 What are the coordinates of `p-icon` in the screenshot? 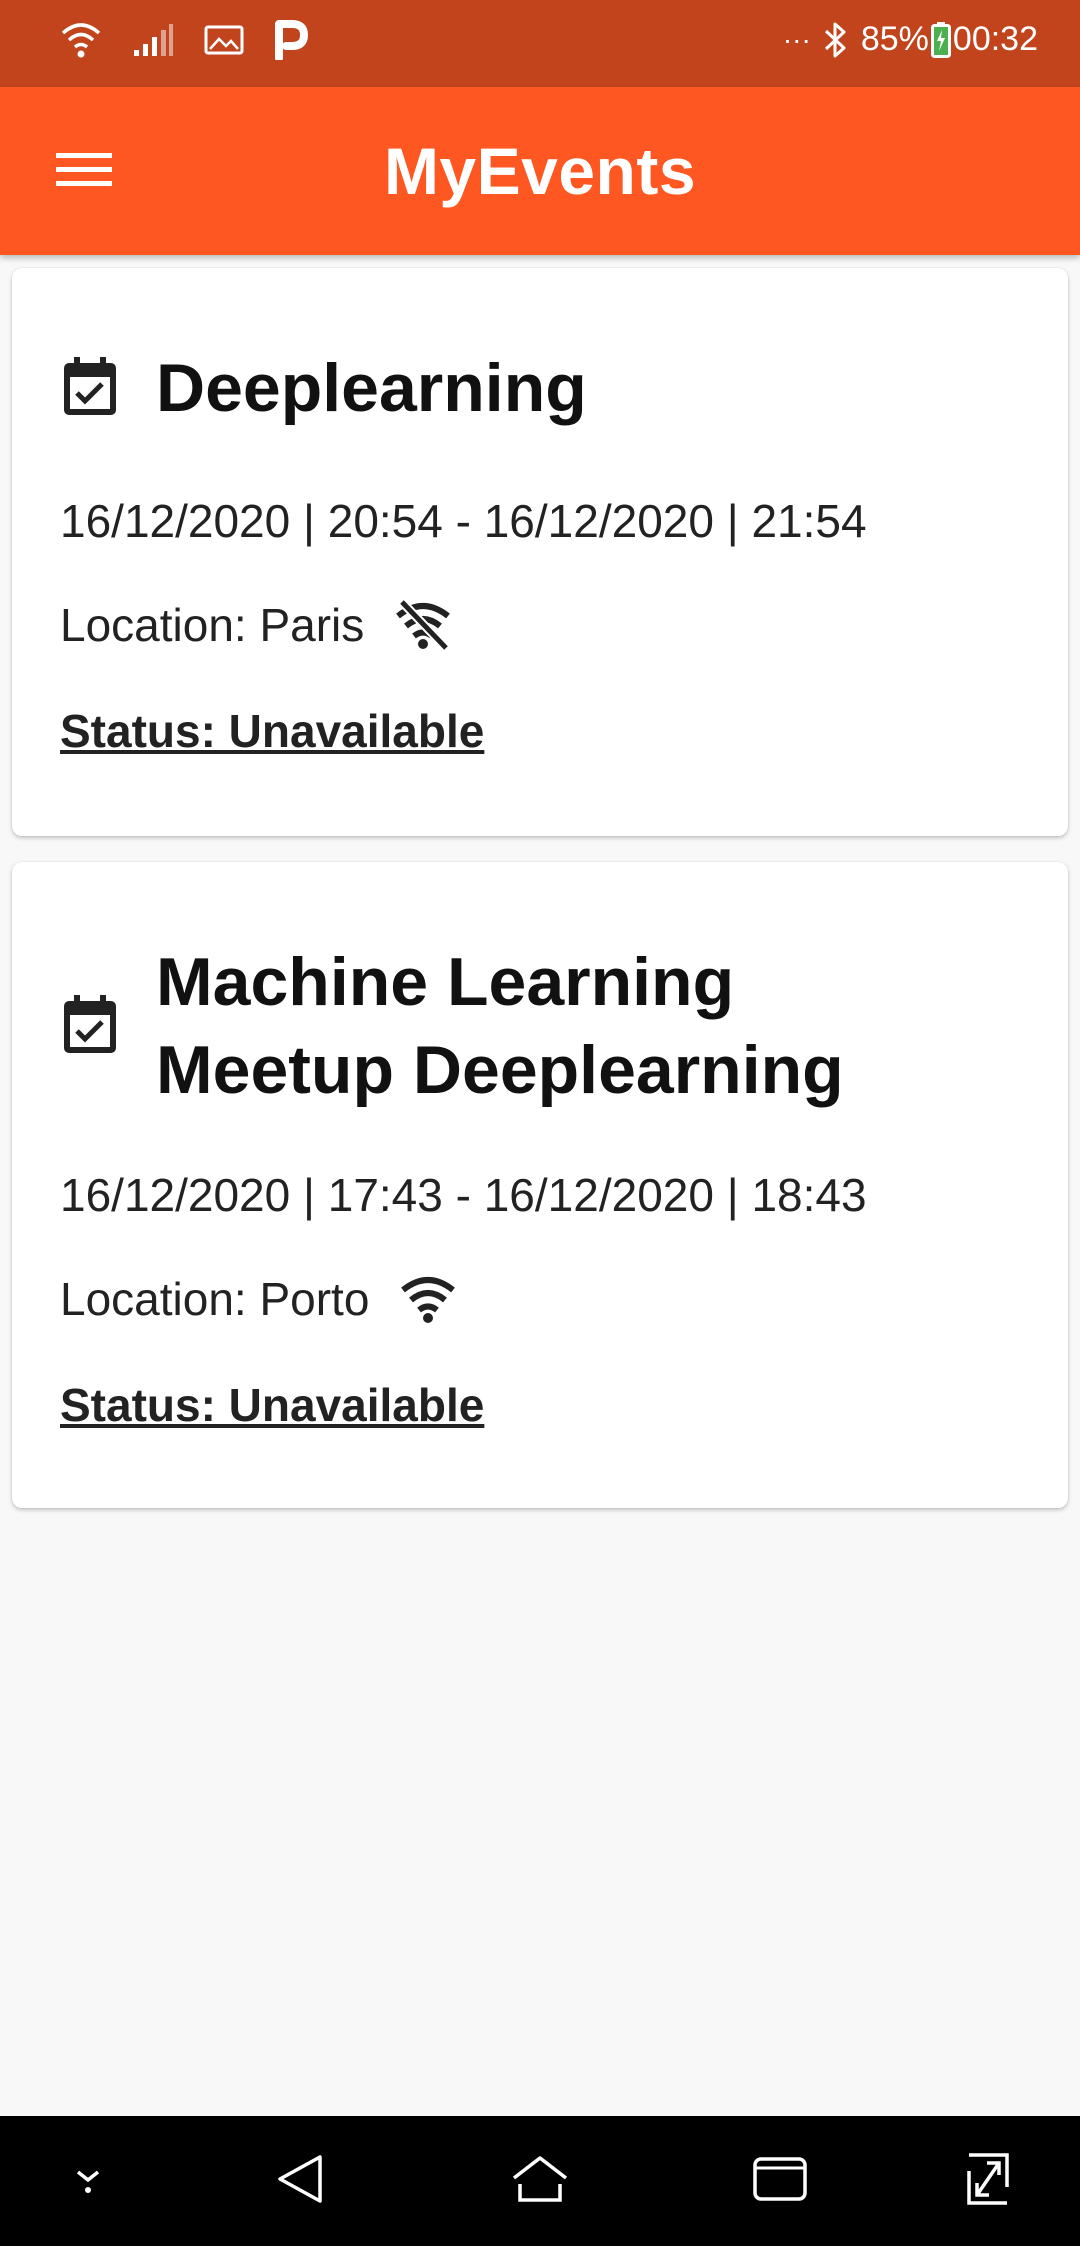 It's located at (291, 40).